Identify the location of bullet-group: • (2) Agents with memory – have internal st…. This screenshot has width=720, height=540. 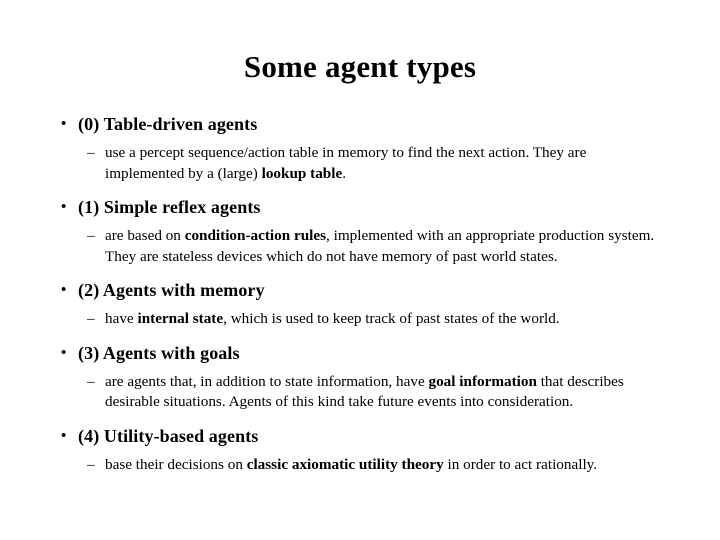
(360, 310).